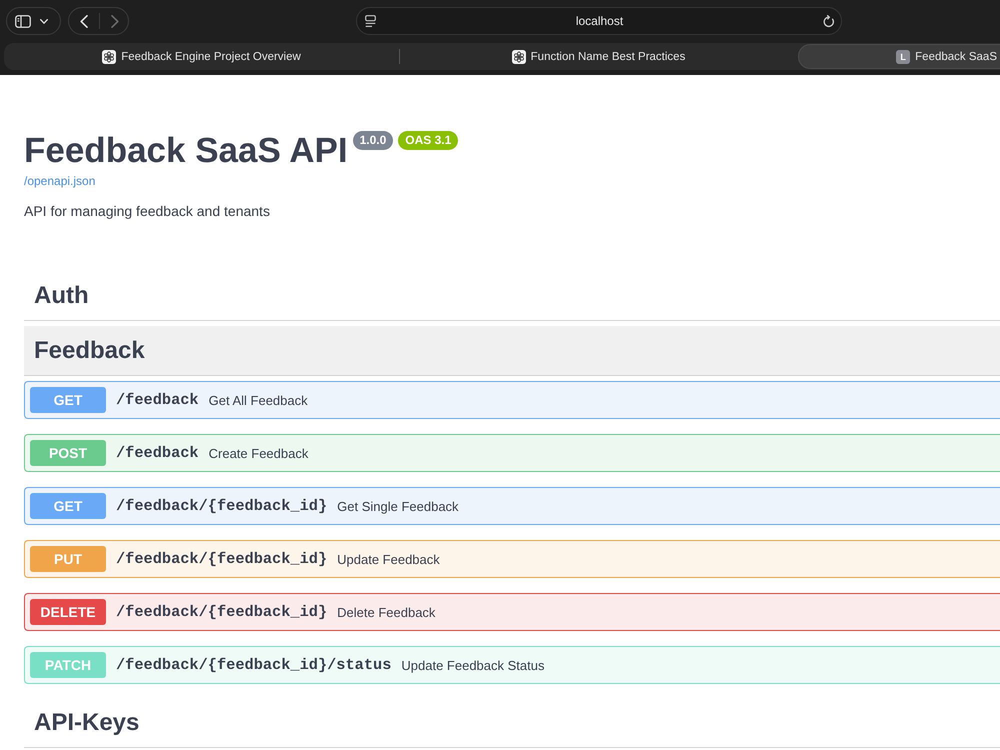  I want to click on browser-tab: L Feedback SaaS, so click(899, 56).